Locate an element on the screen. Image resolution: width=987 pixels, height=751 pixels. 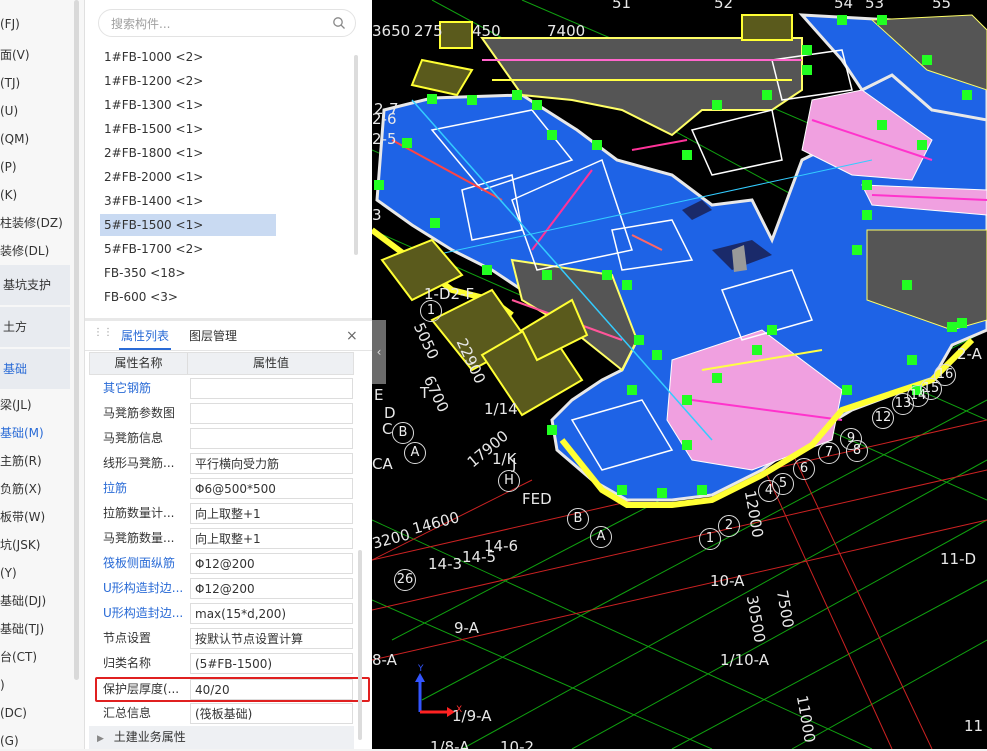
nav-item: (U) is located at coordinates (35, 111).